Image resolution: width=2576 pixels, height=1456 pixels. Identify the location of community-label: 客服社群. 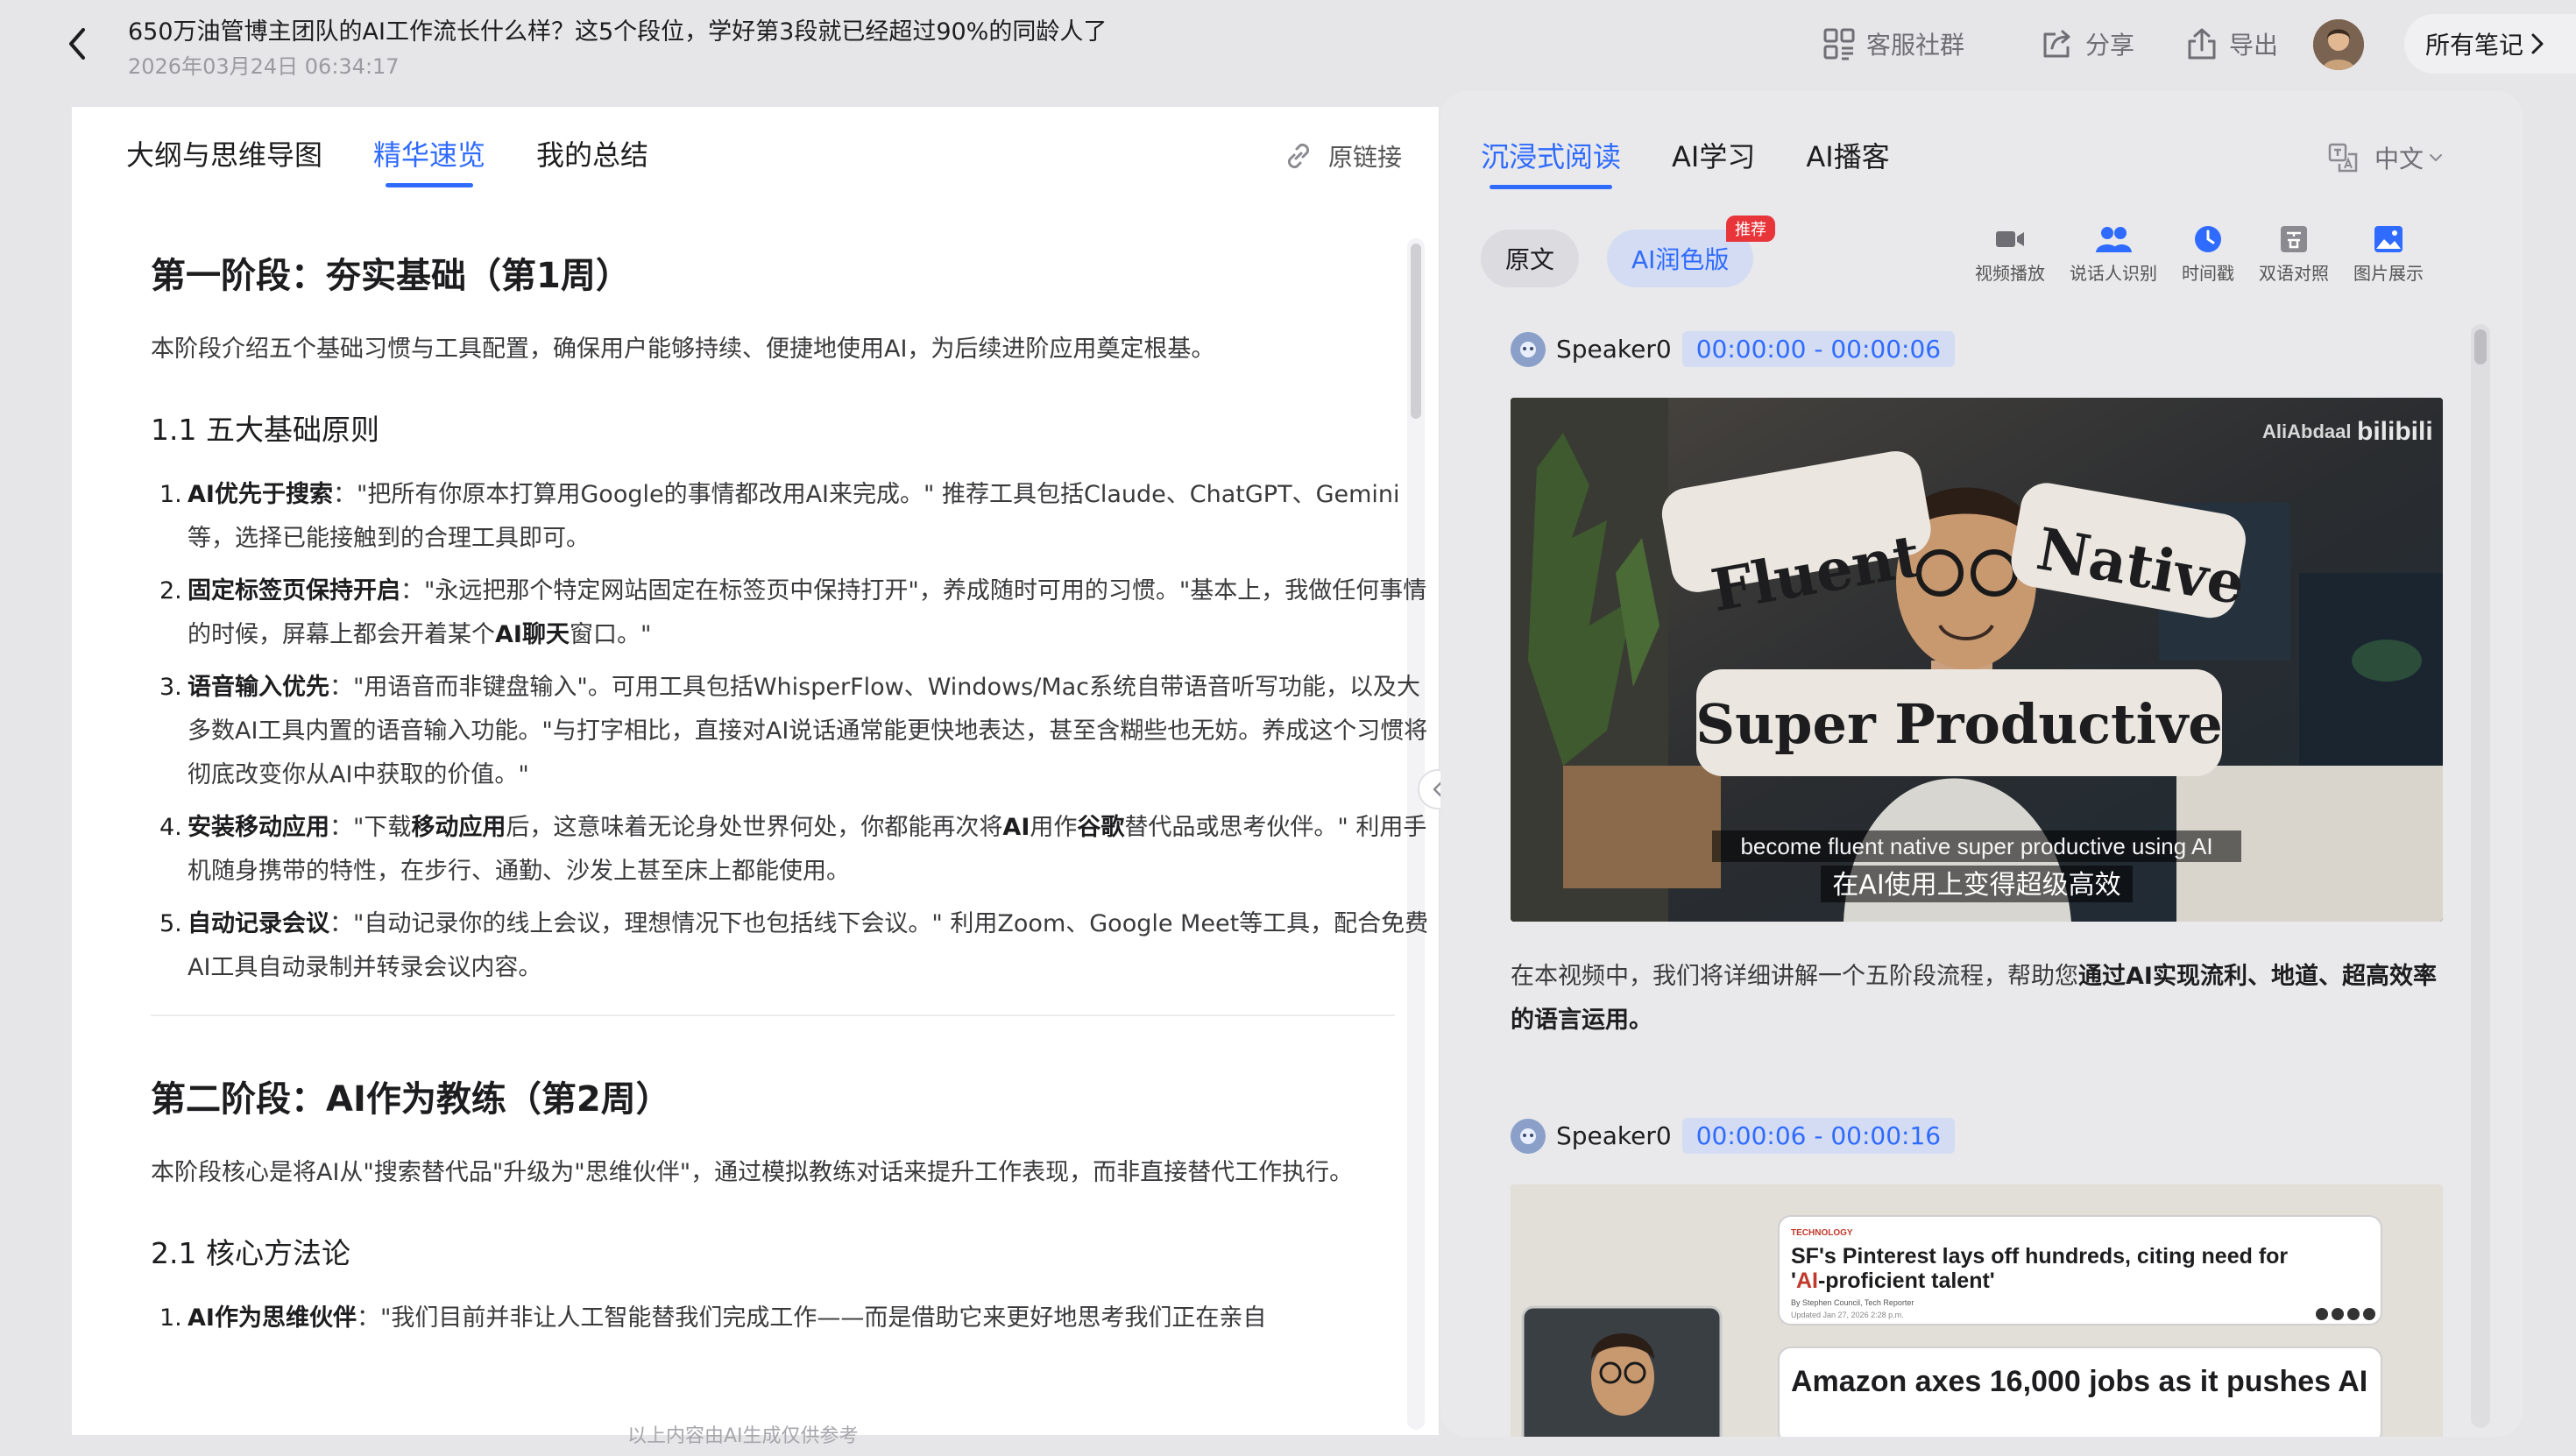
(1915, 45).